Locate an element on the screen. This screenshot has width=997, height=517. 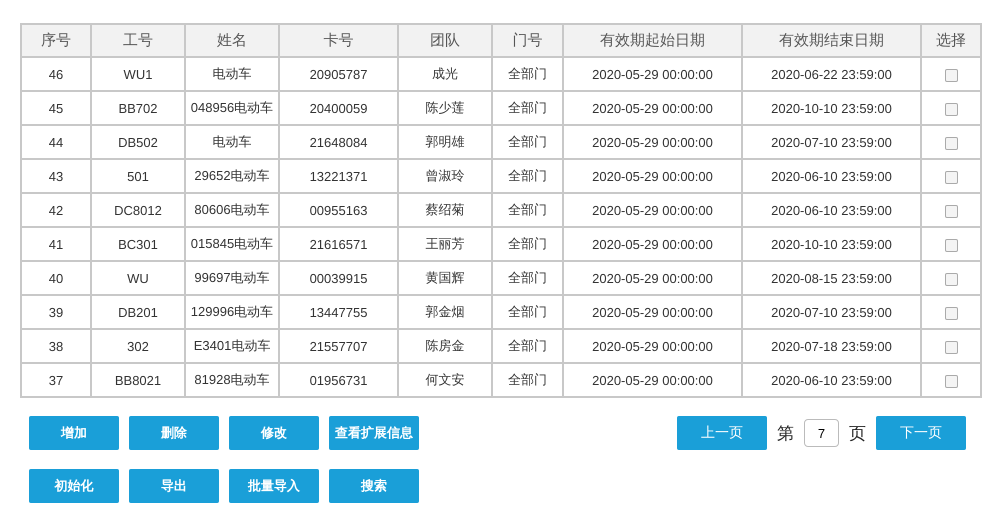
action-button: 批量导入 is located at coordinates (274, 486).